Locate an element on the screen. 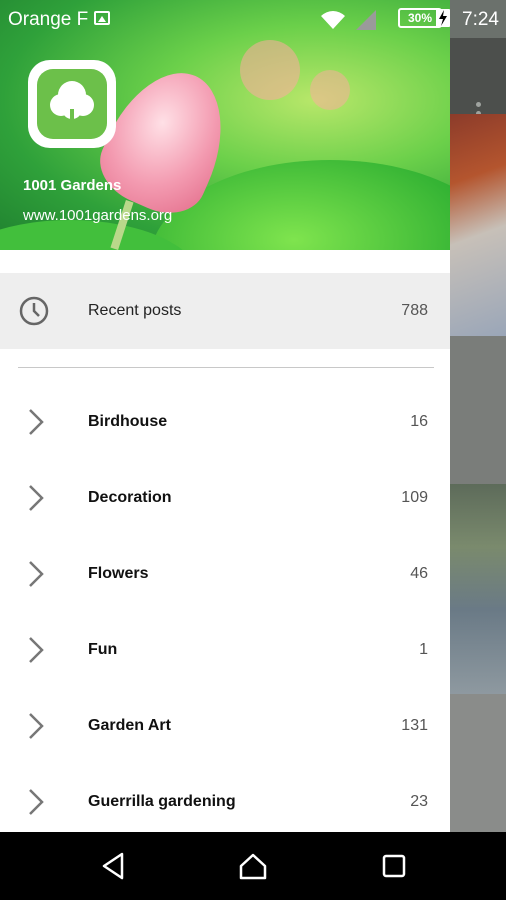 The height and width of the screenshot is (900, 506). status-bar: Orange F 30% 7:24 is located at coordinates (253, 19).